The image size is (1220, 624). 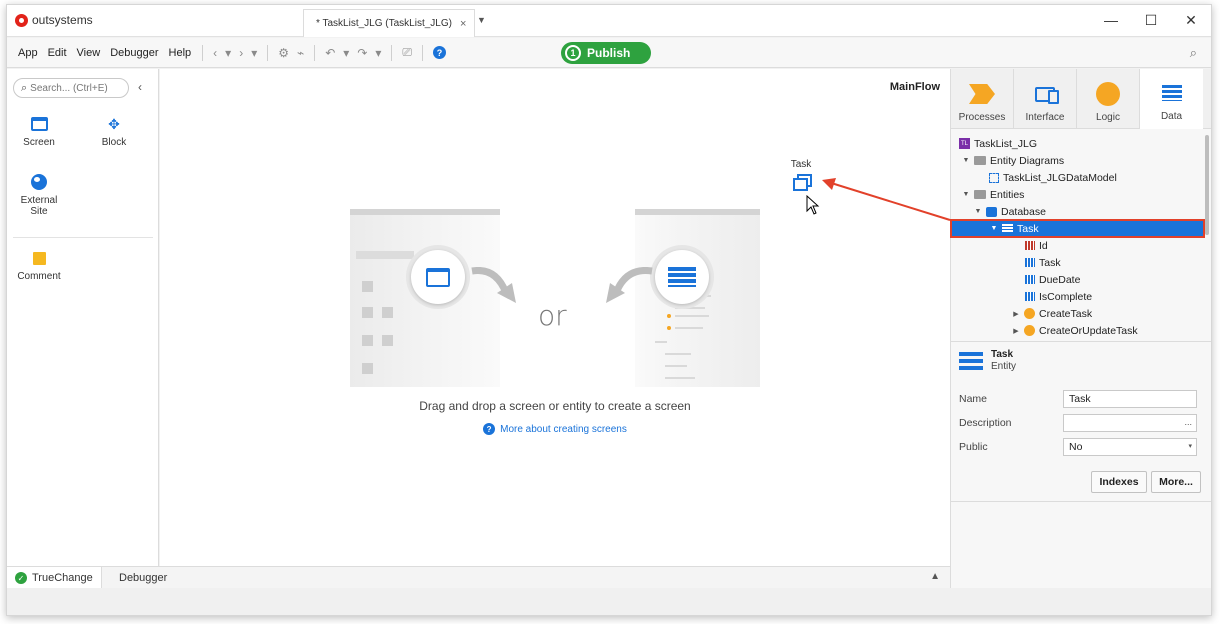 What do you see at coordinates (1191, 20) in the screenshot?
I see `close-button: ✕` at bounding box center [1191, 20].